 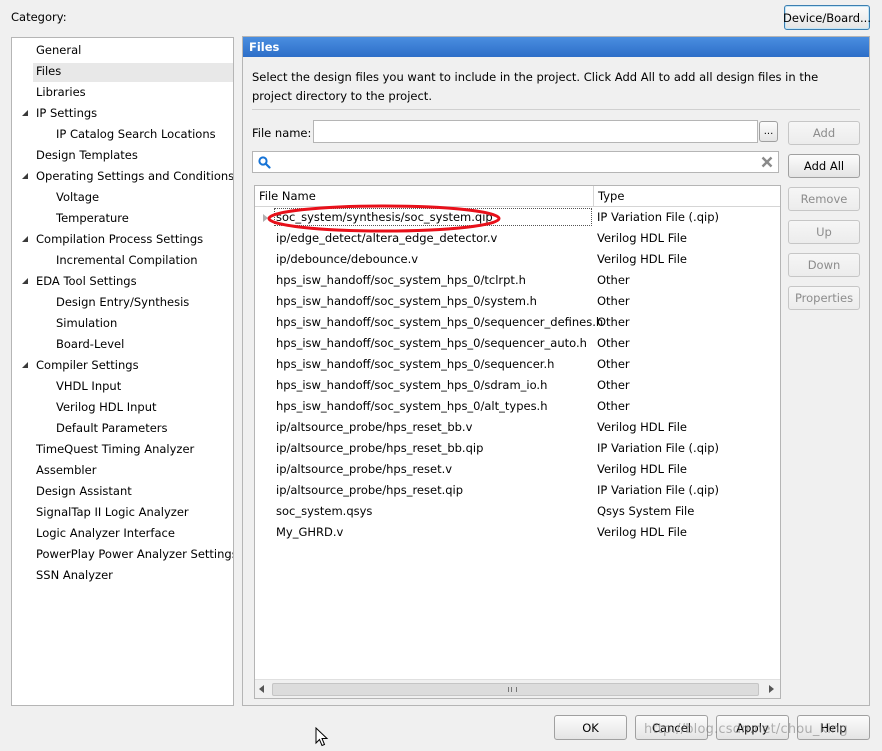 I want to click on sidebar-item-design-templates: Design Templates, so click(x=87, y=155).